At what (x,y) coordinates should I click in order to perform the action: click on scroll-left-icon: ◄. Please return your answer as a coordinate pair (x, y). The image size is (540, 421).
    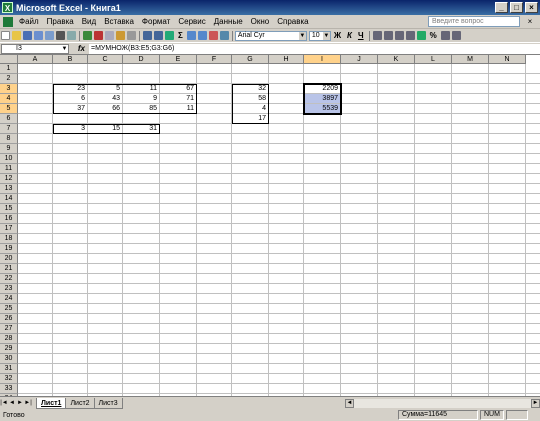
    Looking at the image, I should click on (349, 403).